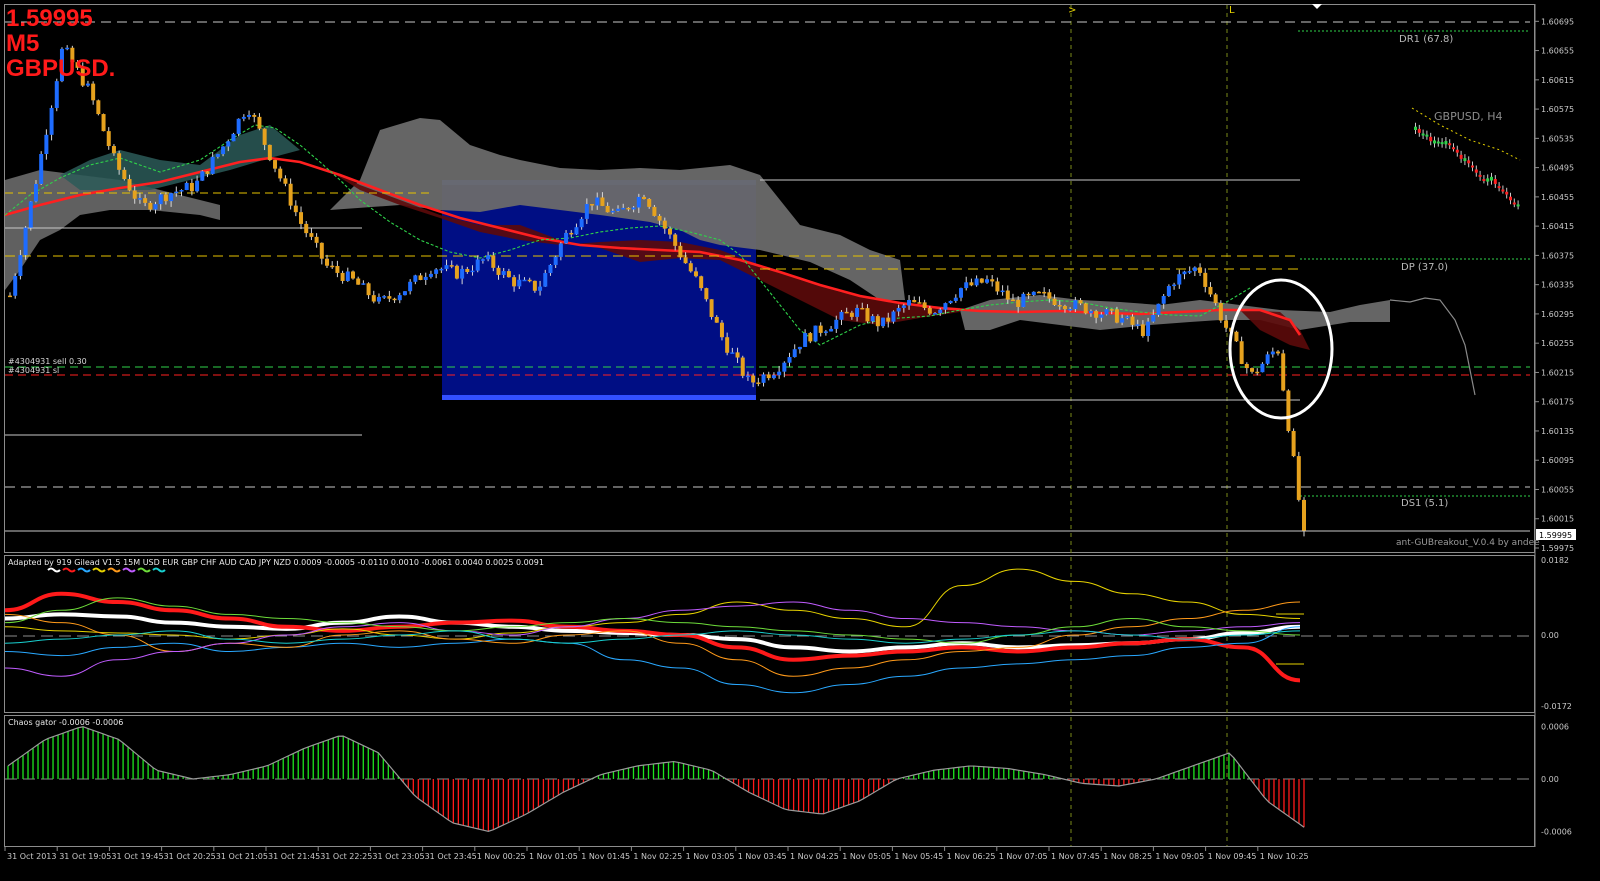 The height and width of the screenshot is (881, 1600). Describe the element at coordinates (242, 856) in the screenshot. I see `time-tick-label: 31 Oct 21:05` at that location.